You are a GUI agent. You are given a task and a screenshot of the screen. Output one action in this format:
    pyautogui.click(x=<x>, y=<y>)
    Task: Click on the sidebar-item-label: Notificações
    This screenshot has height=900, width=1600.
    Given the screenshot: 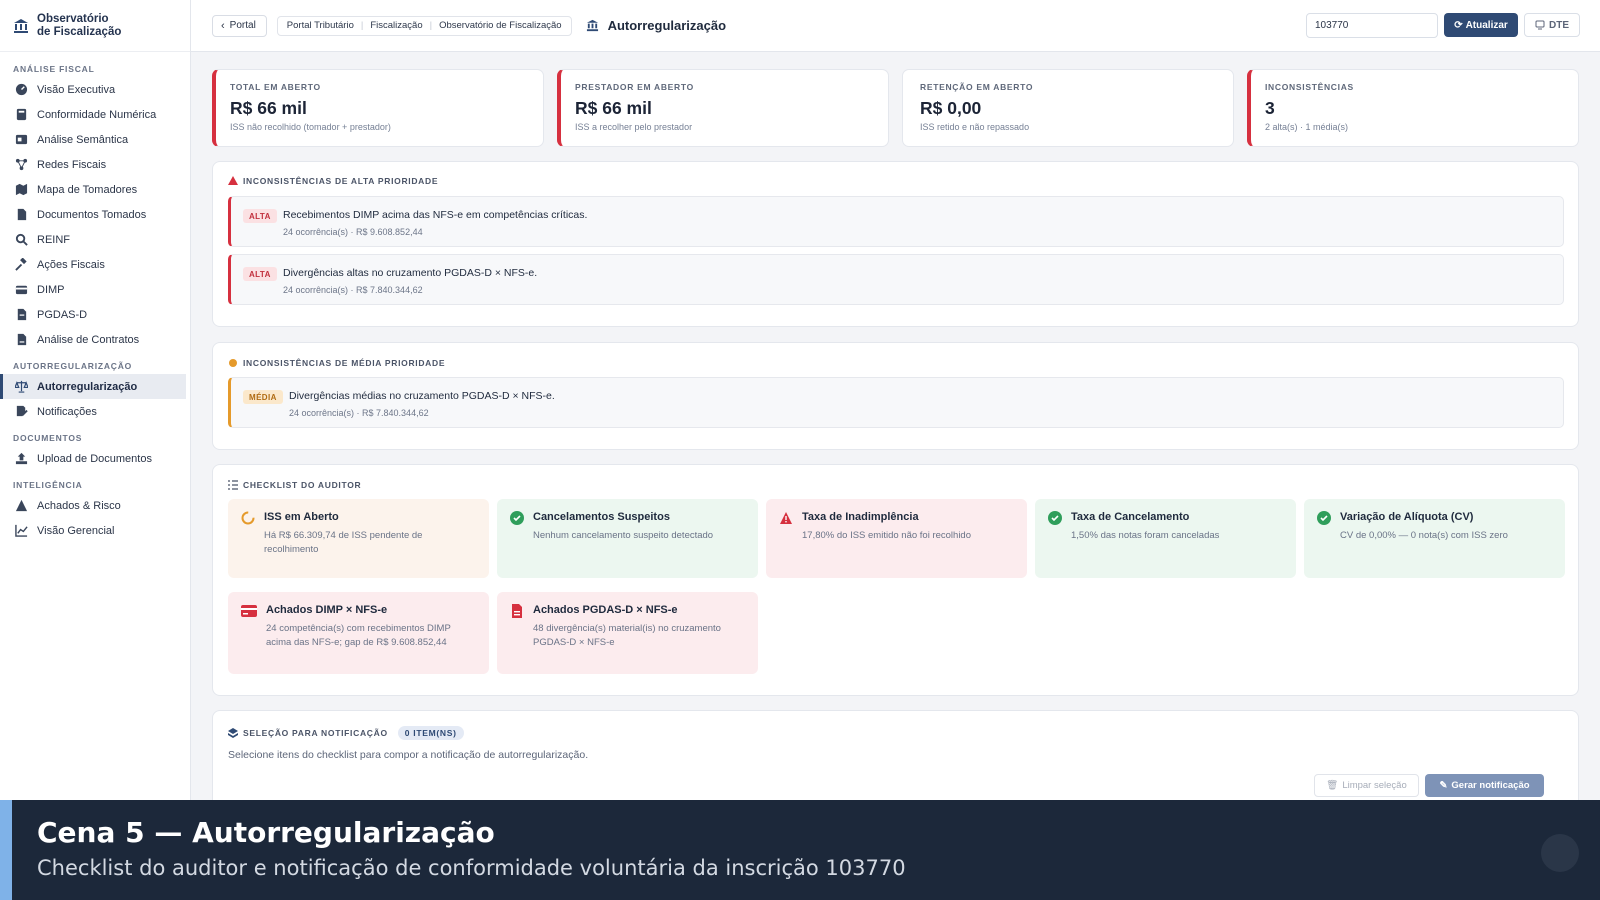 What is the action you would take?
    pyautogui.click(x=67, y=411)
    